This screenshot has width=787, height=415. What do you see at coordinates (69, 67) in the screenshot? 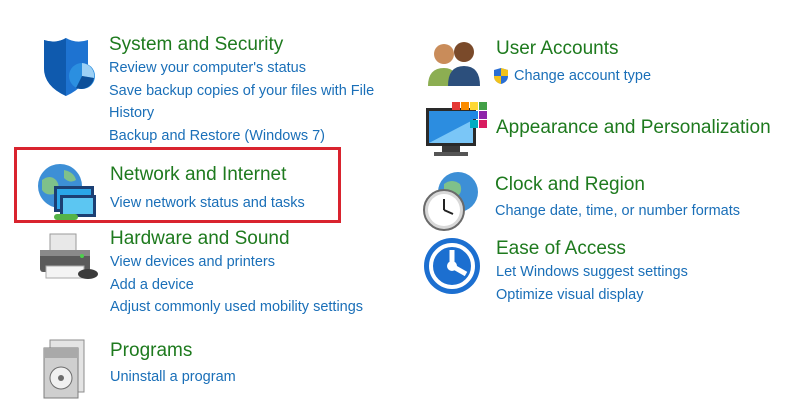
I see `shield-icon` at bounding box center [69, 67].